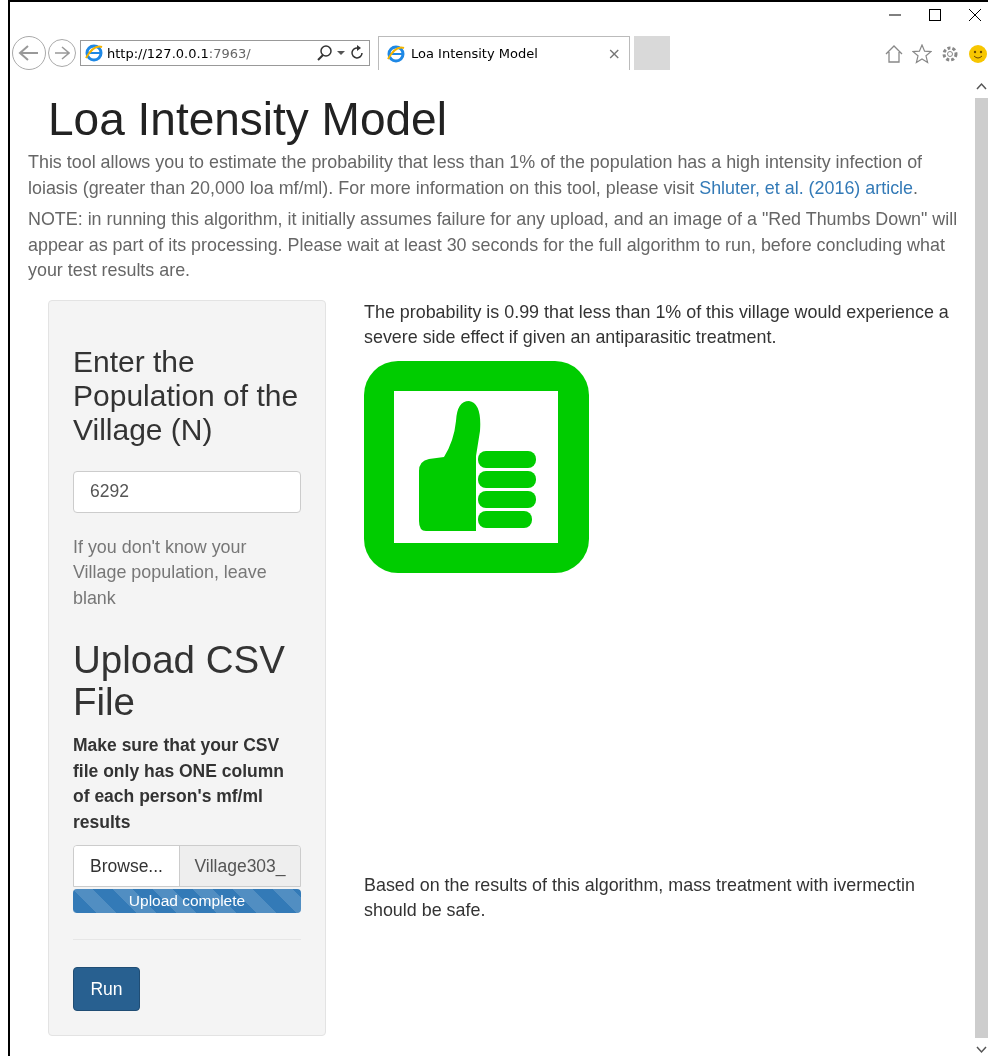 Image resolution: width=988 pixels, height=1056 pixels. I want to click on population-field: 6292, so click(187, 491).